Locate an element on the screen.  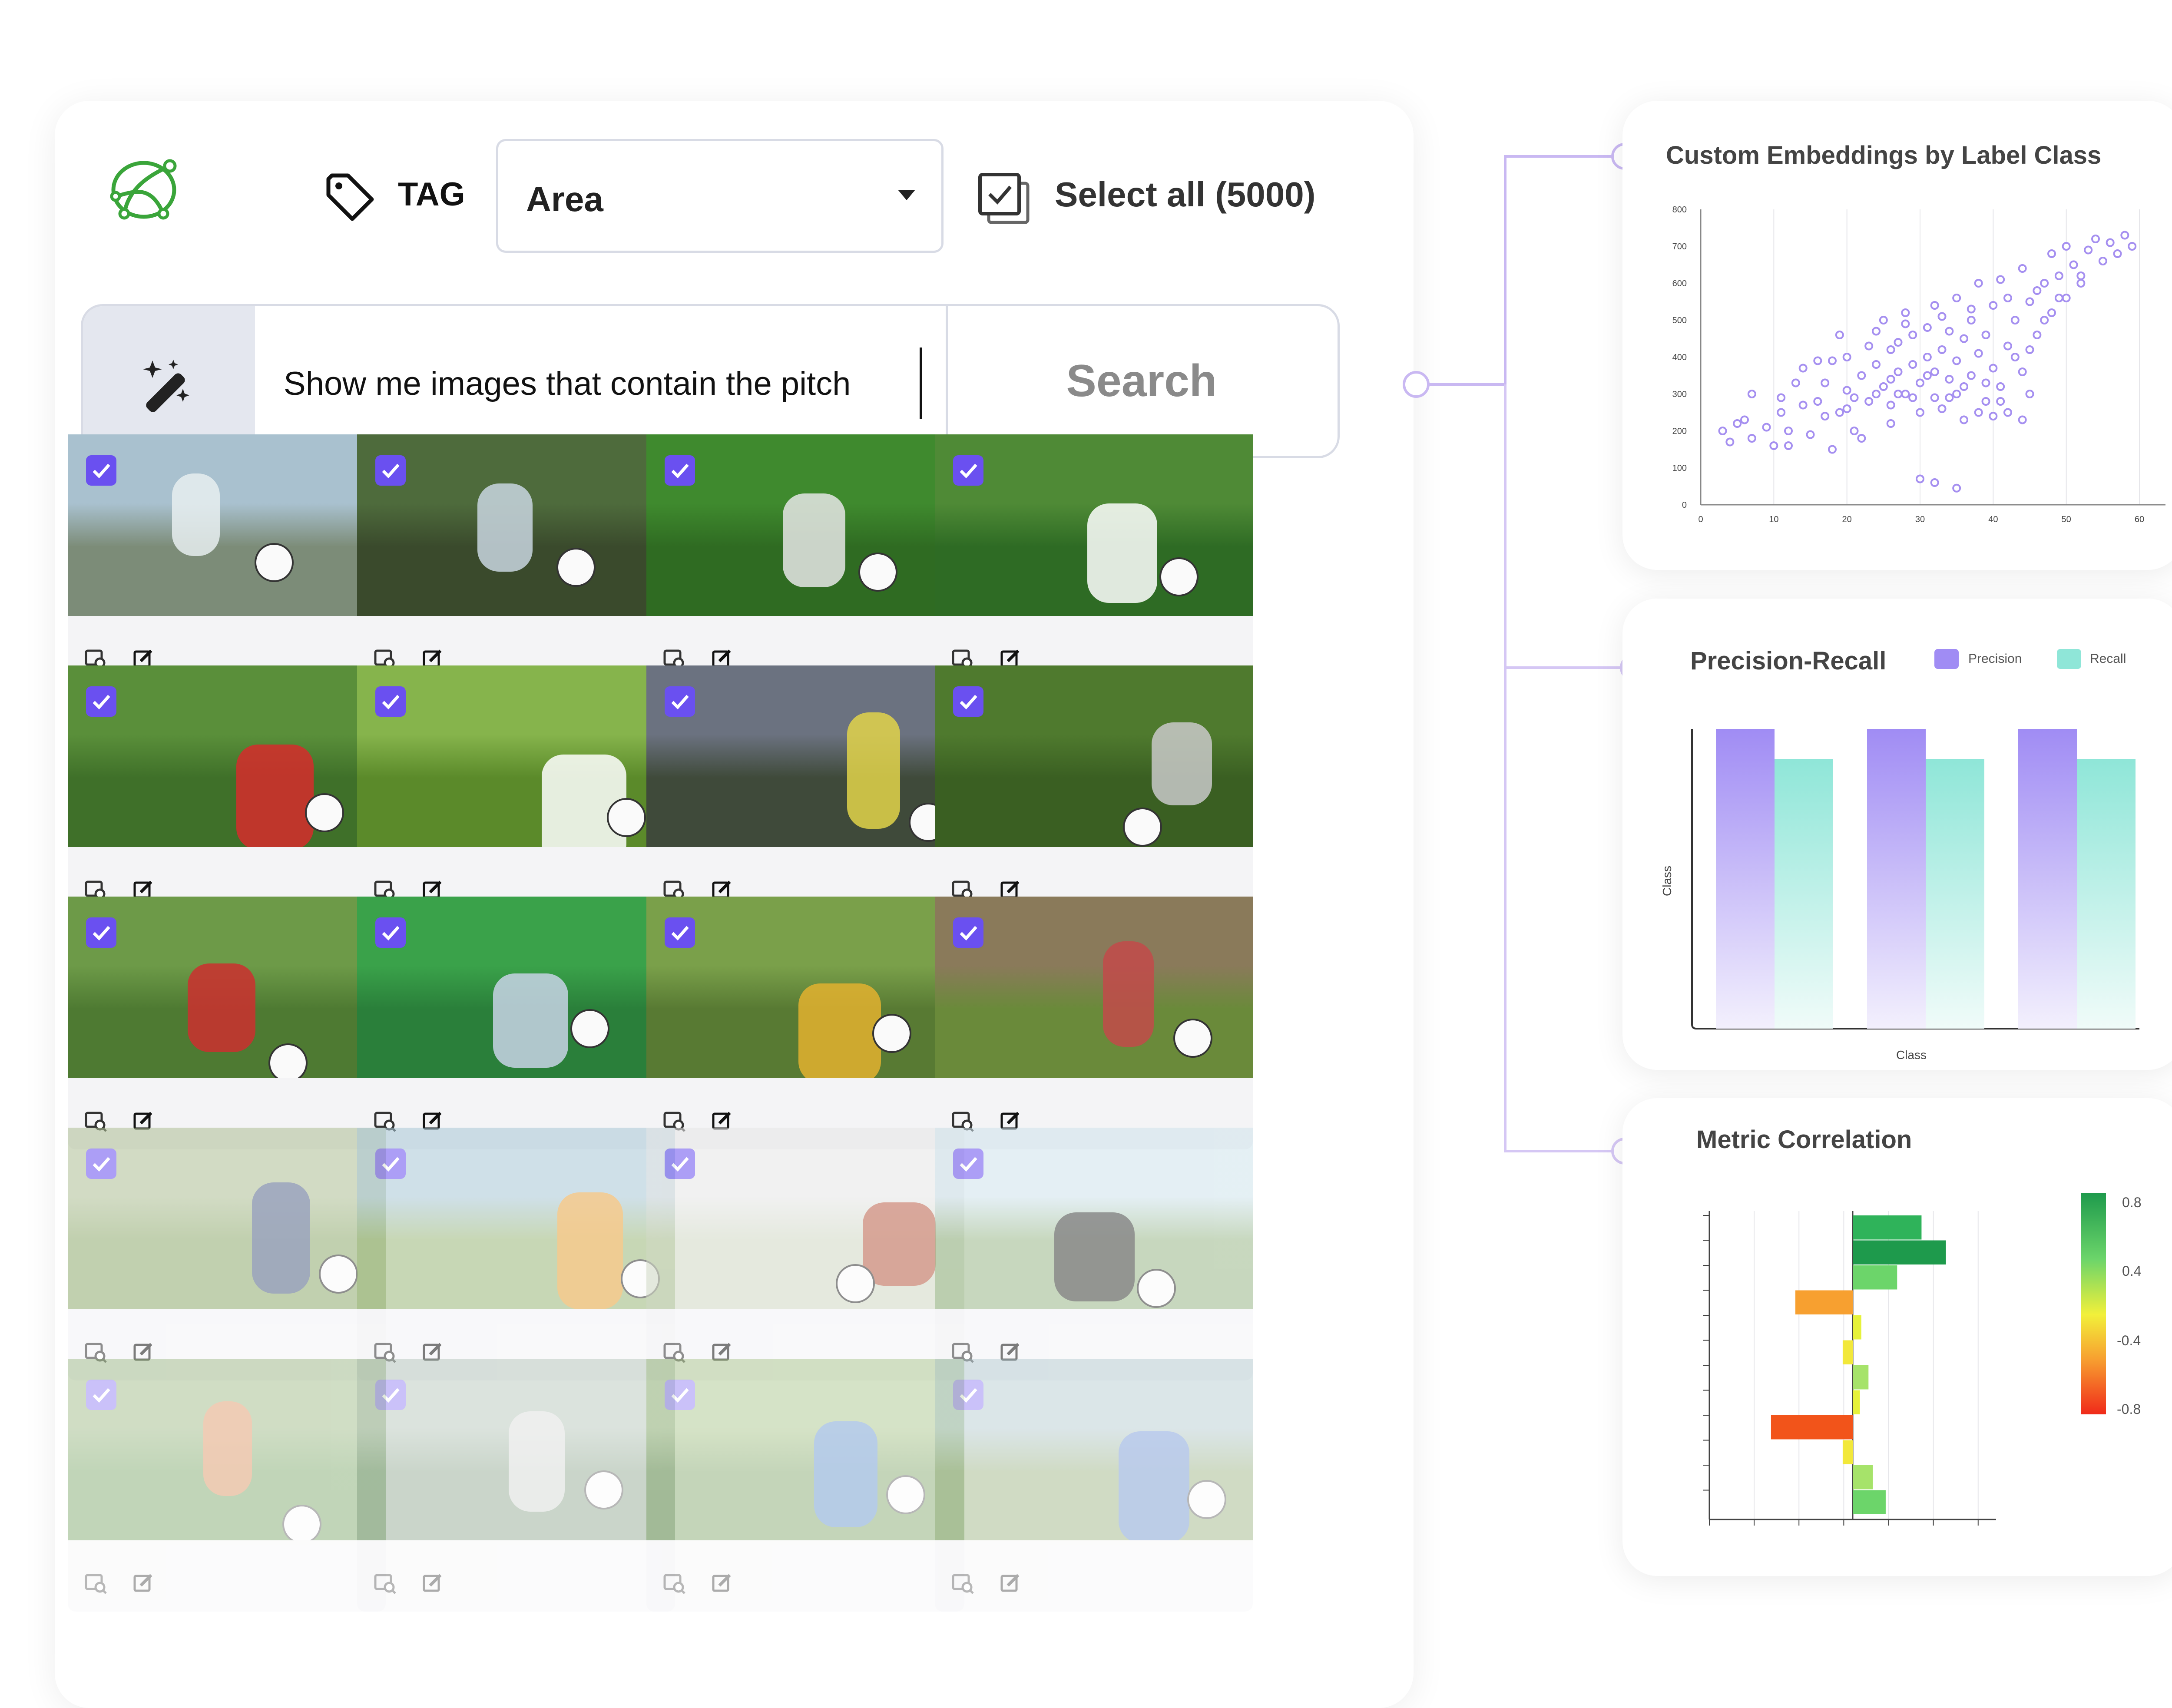
search-input: Show me images that contain the pitch is located at coordinates (602, 381).